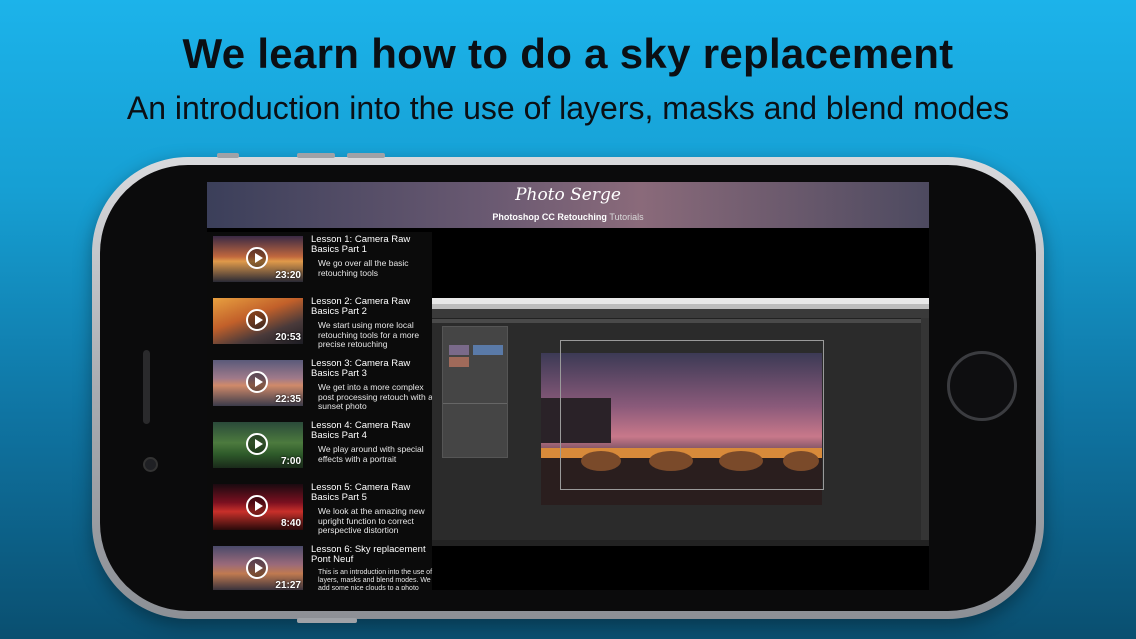 Image resolution: width=1136 pixels, height=639 pixels. Describe the element at coordinates (549, 217) in the screenshot. I see `app-subtitle-bold: Photoshop CC Retouching` at that location.